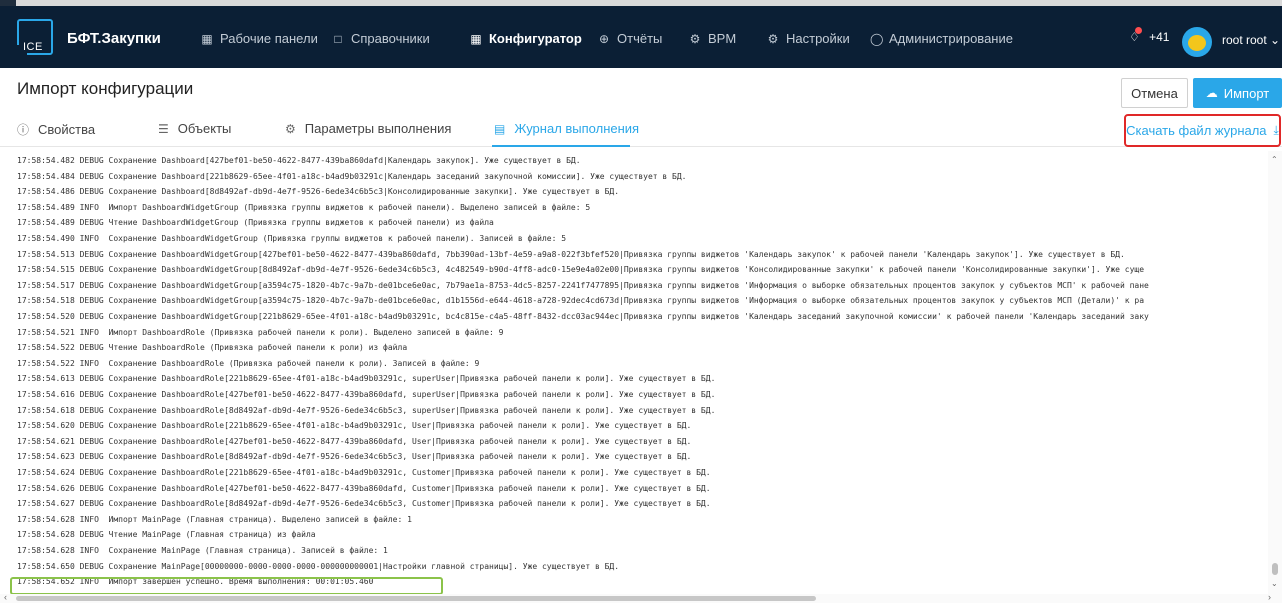  What do you see at coordinates (1138, 30) in the screenshot?
I see `notification-dot` at bounding box center [1138, 30].